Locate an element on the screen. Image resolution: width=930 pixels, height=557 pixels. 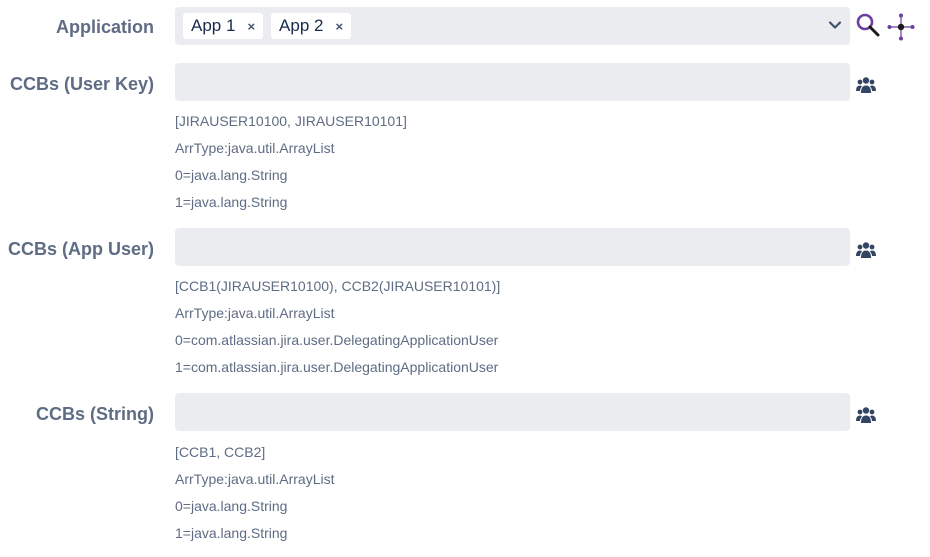
application-select: App 1 × App 2 × is located at coordinates (512, 26).